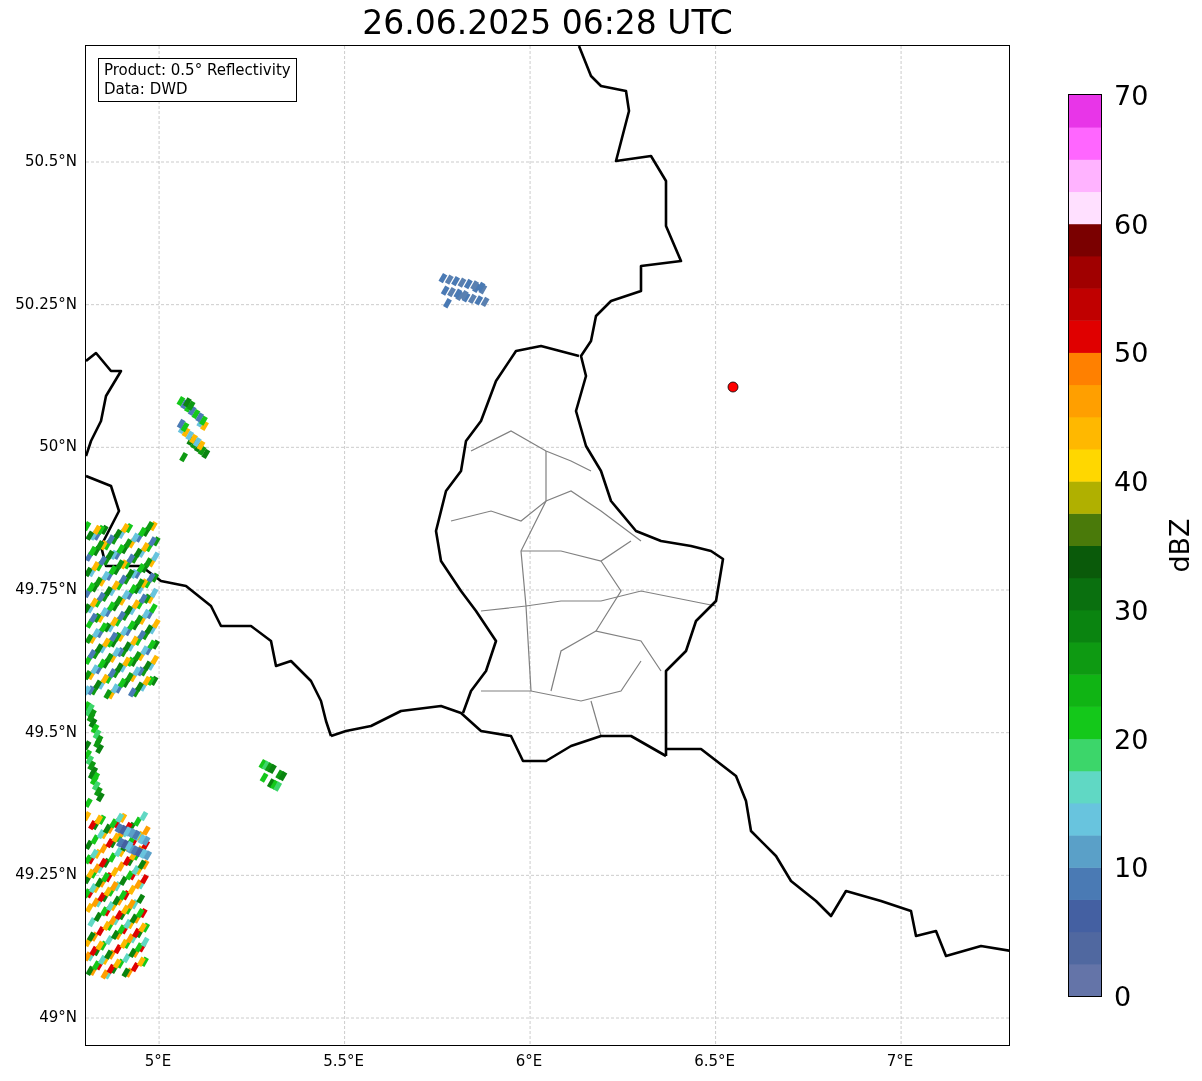  Describe the element at coordinates (146, 89) in the screenshot. I see `legend-text: Data: DWD` at that location.